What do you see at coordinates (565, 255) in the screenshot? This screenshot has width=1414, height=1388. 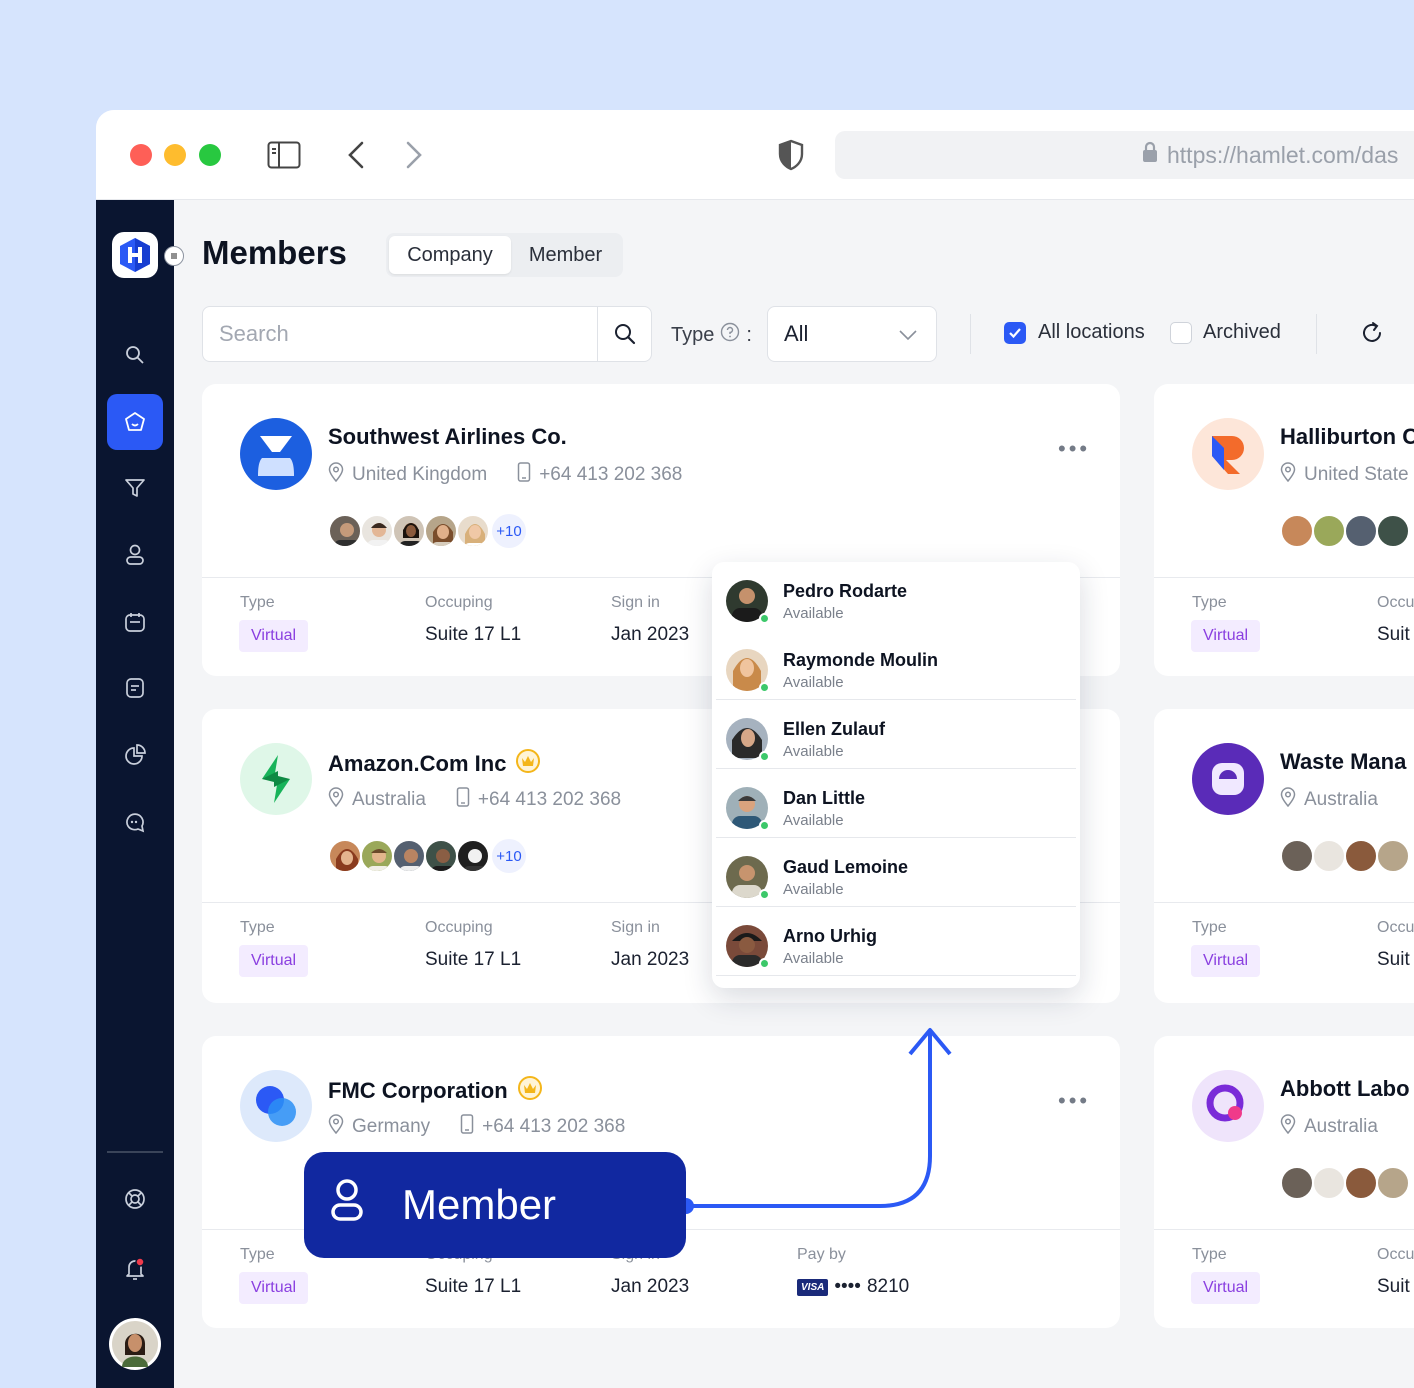 I see `tab-member: Member` at bounding box center [565, 255].